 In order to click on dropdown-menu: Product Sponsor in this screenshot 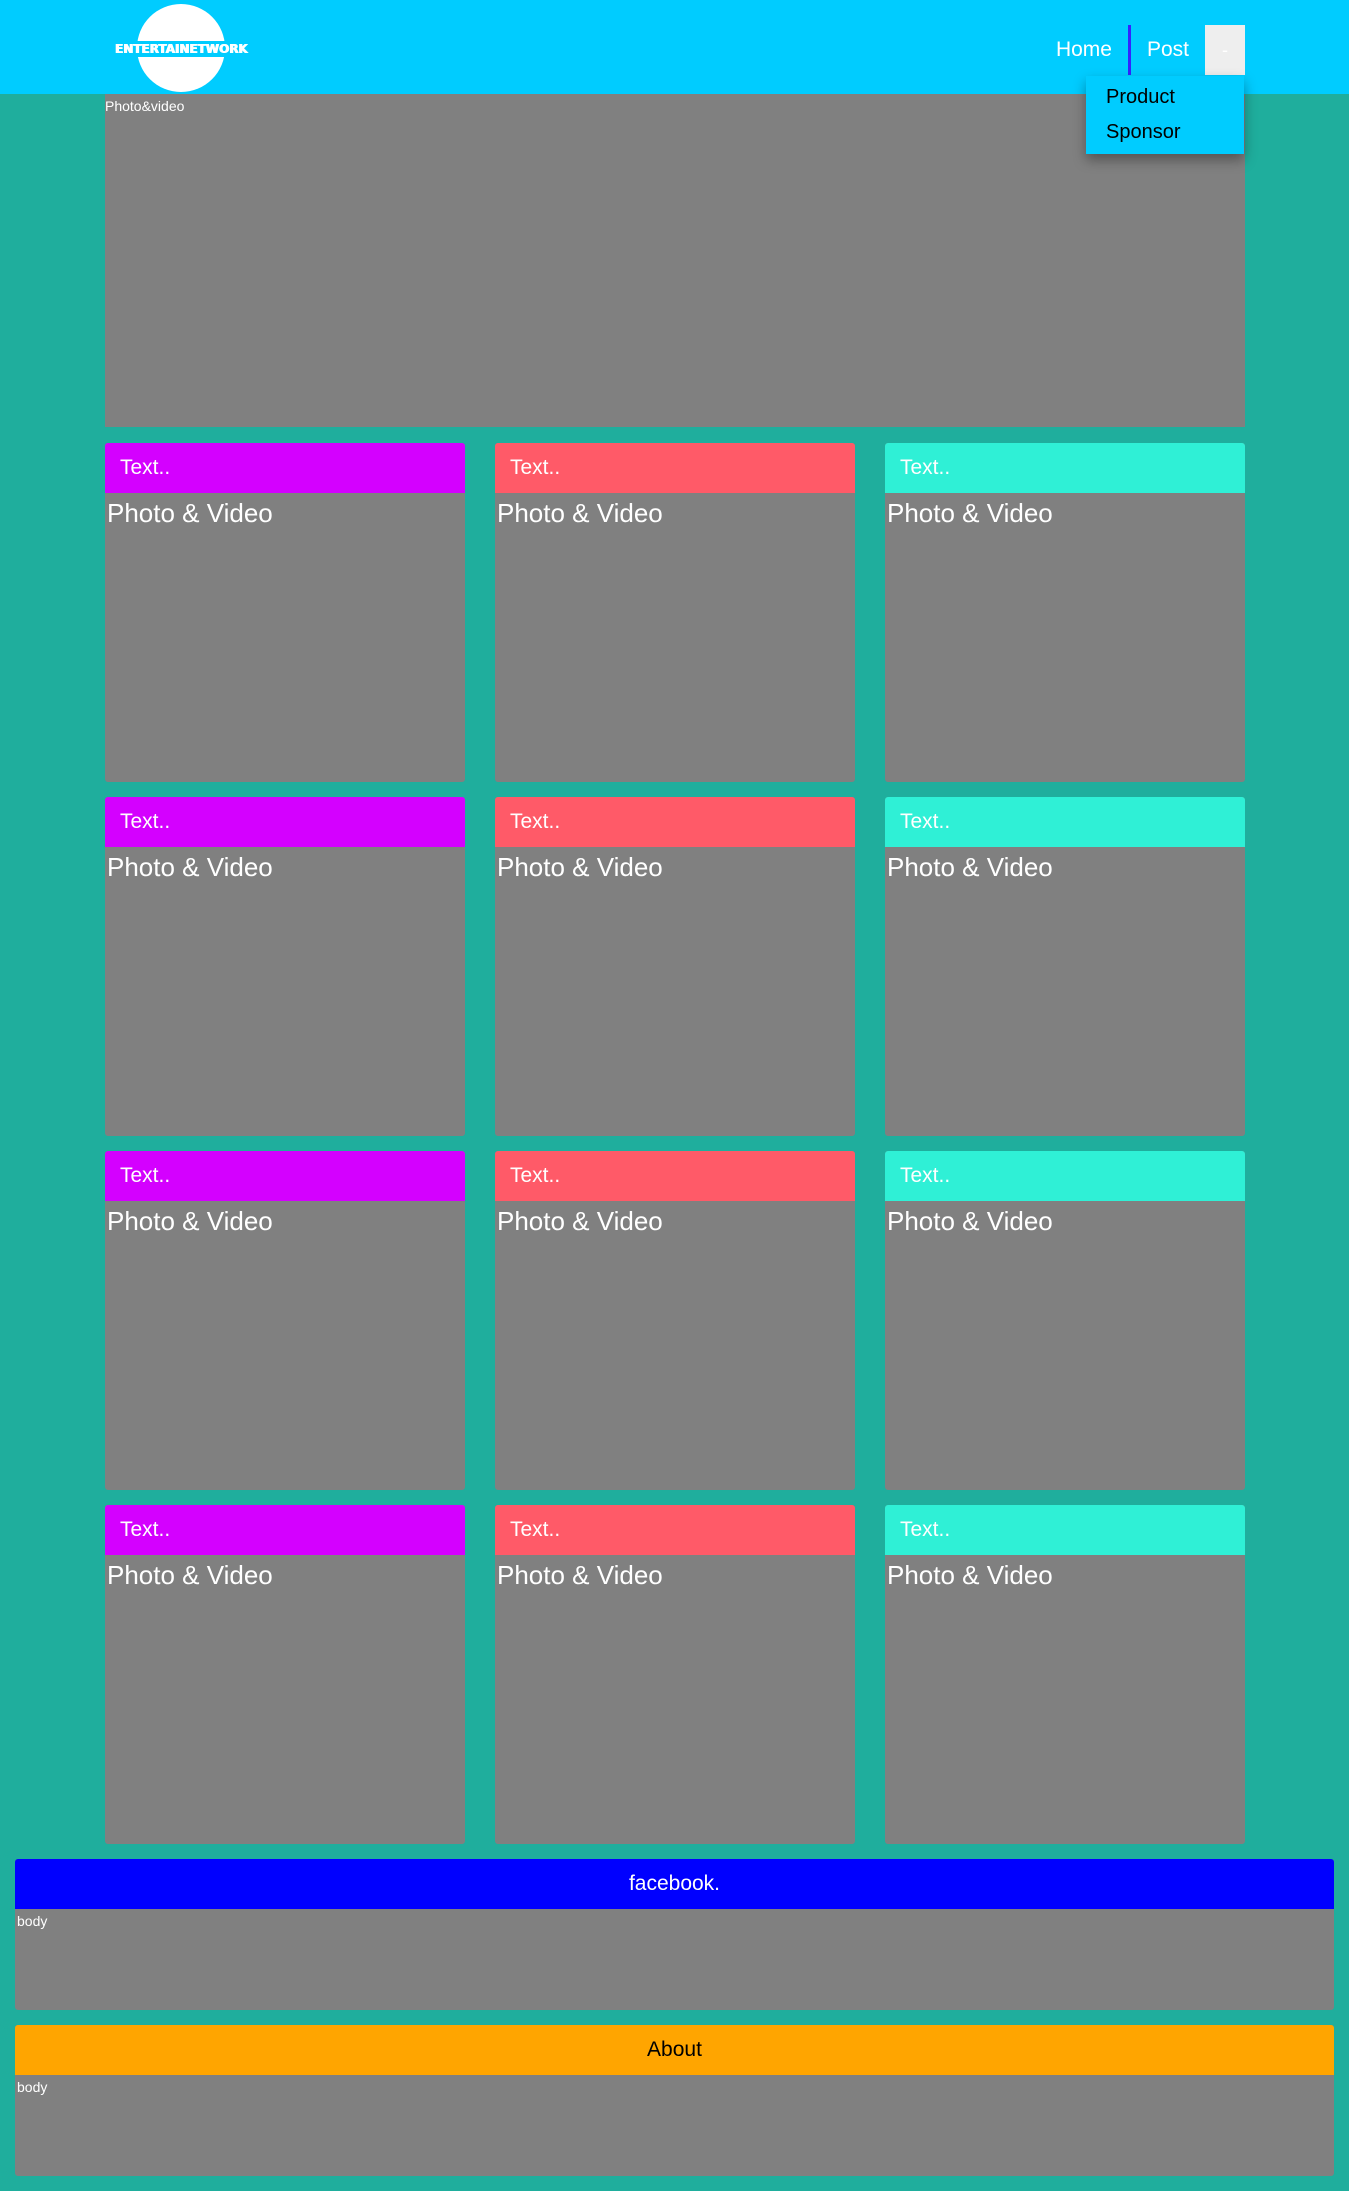, I will do `click(1165, 115)`.